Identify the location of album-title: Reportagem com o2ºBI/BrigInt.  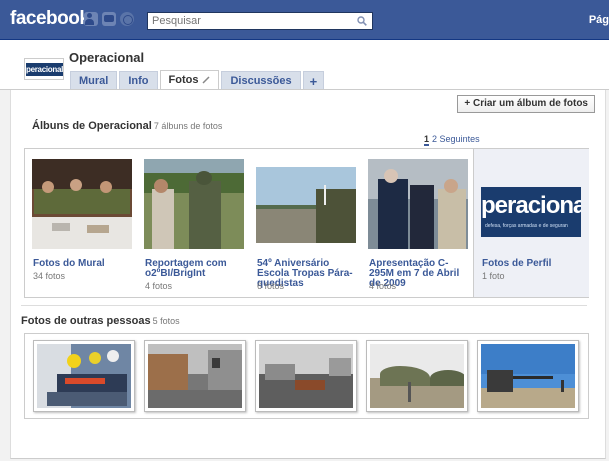
(197, 269).